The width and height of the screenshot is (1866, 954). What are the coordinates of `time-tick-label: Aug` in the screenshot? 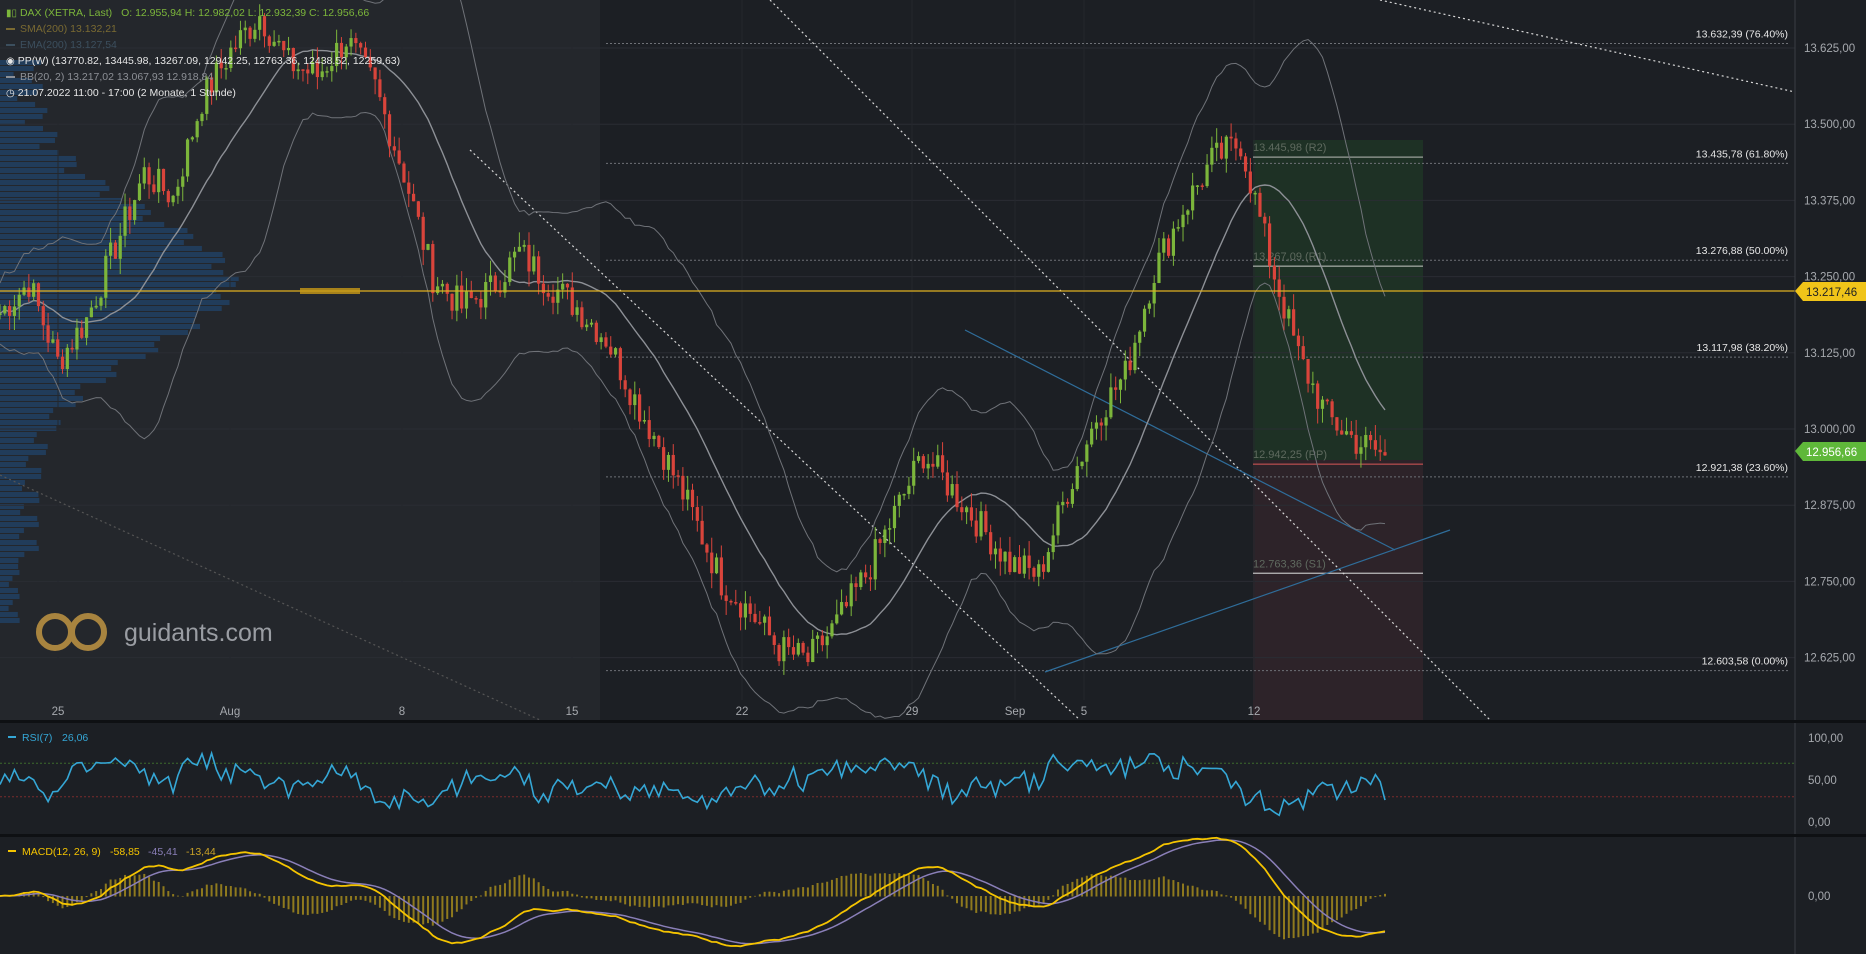 It's located at (230, 712).